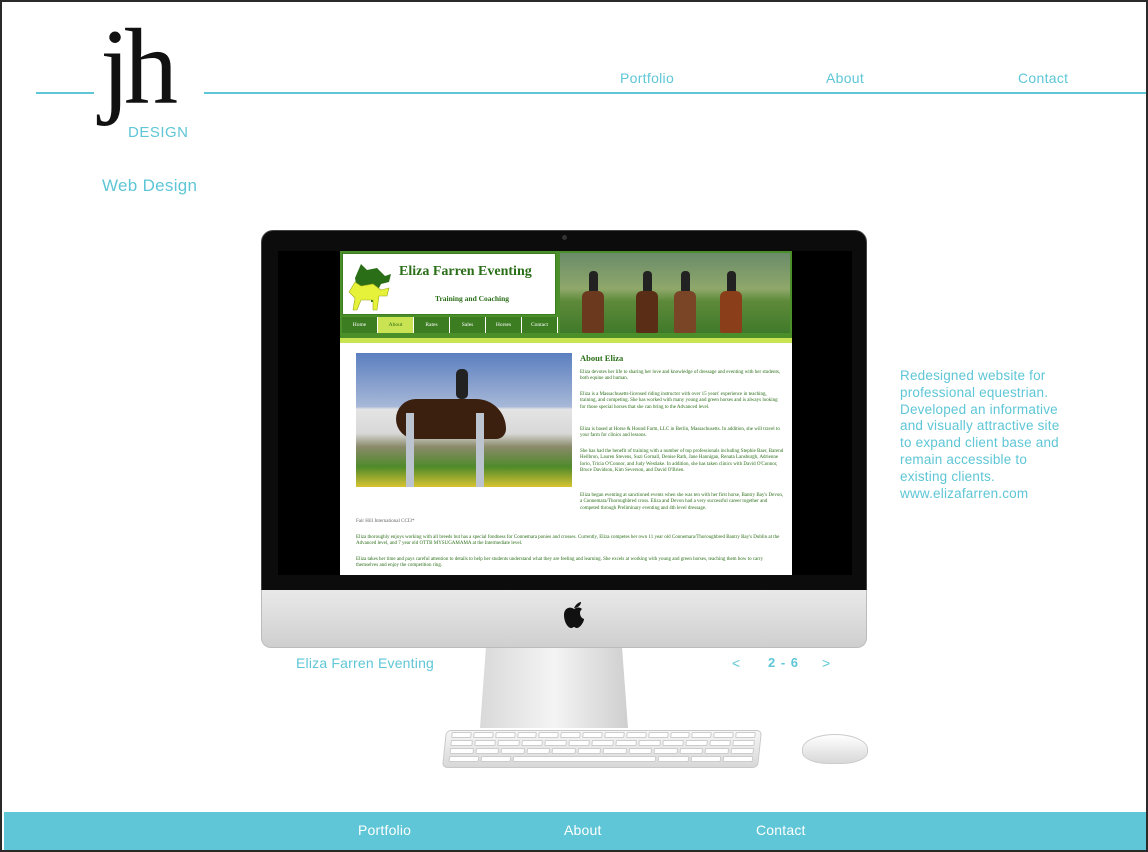 Image resolution: width=1148 pixels, height=852 pixels. I want to click on site-menu-rates: Rates, so click(432, 325).